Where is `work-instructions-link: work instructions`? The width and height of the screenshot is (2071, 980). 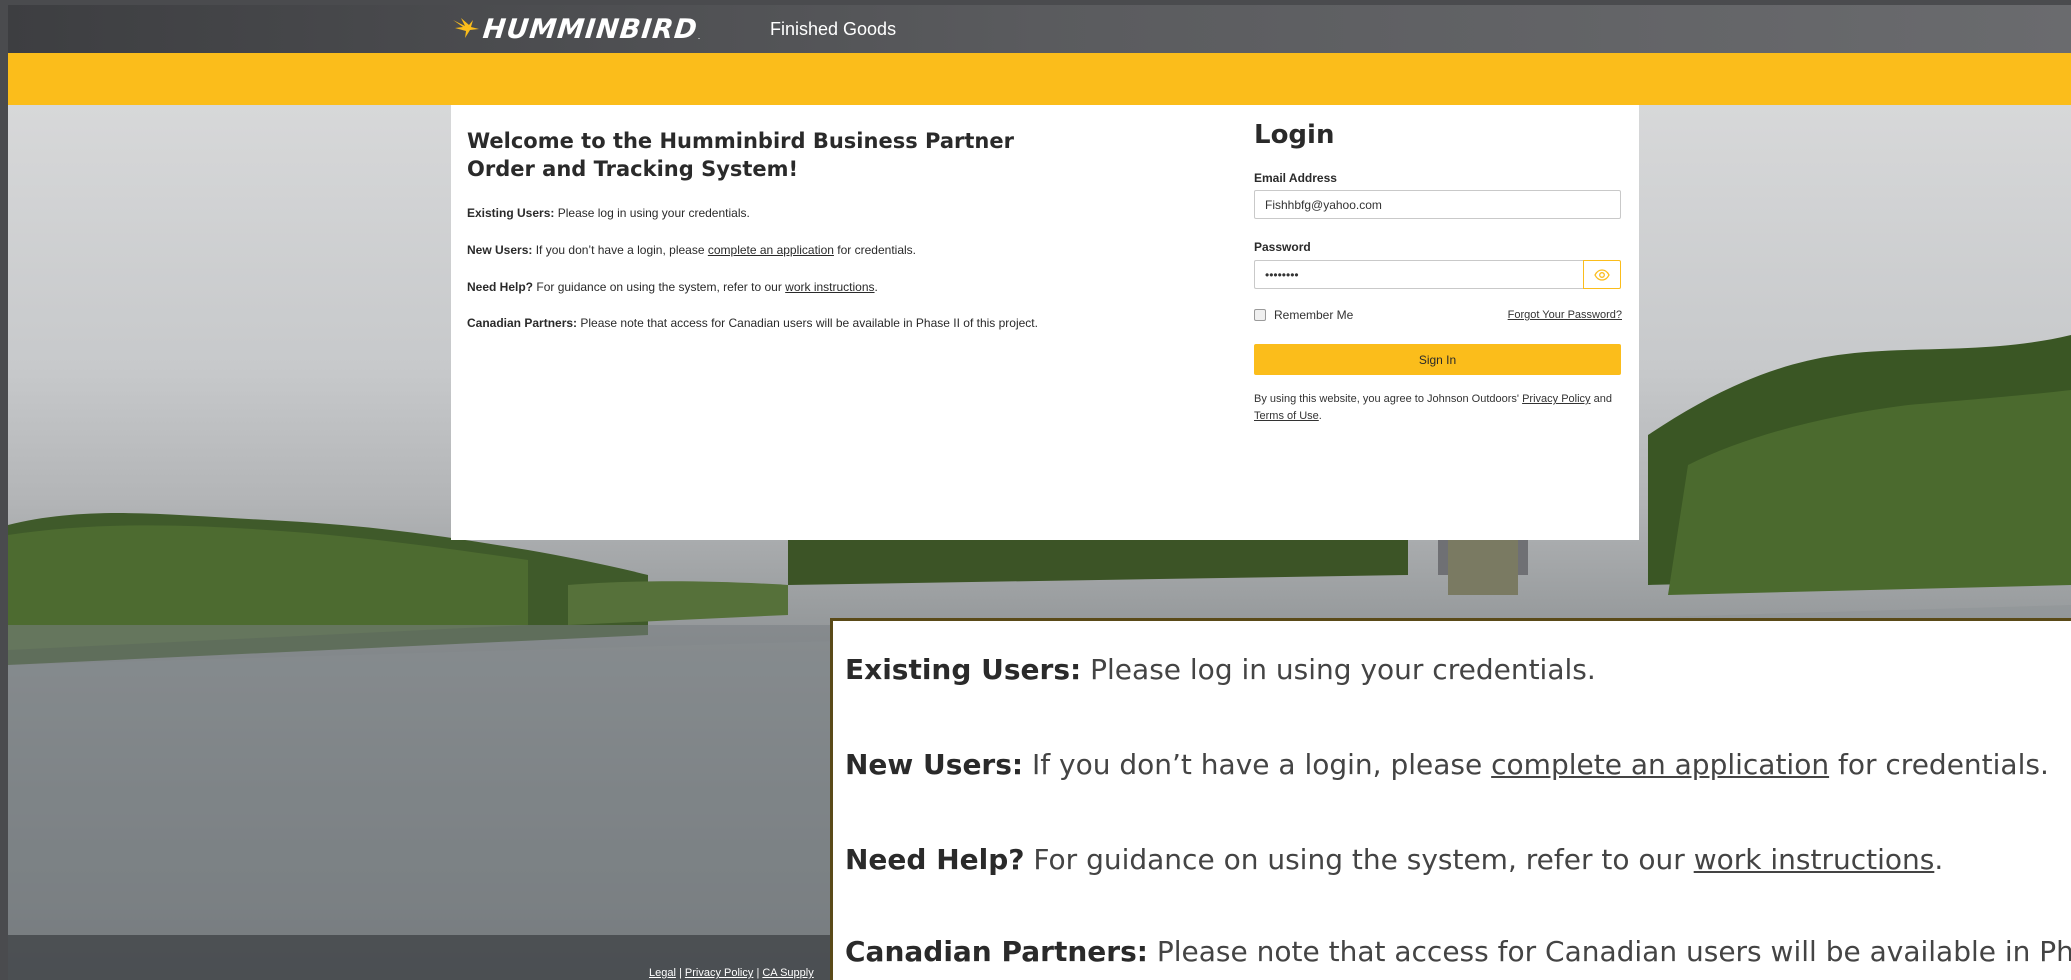 work-instructions-link: work instructions is located at coordinates (829, 287).